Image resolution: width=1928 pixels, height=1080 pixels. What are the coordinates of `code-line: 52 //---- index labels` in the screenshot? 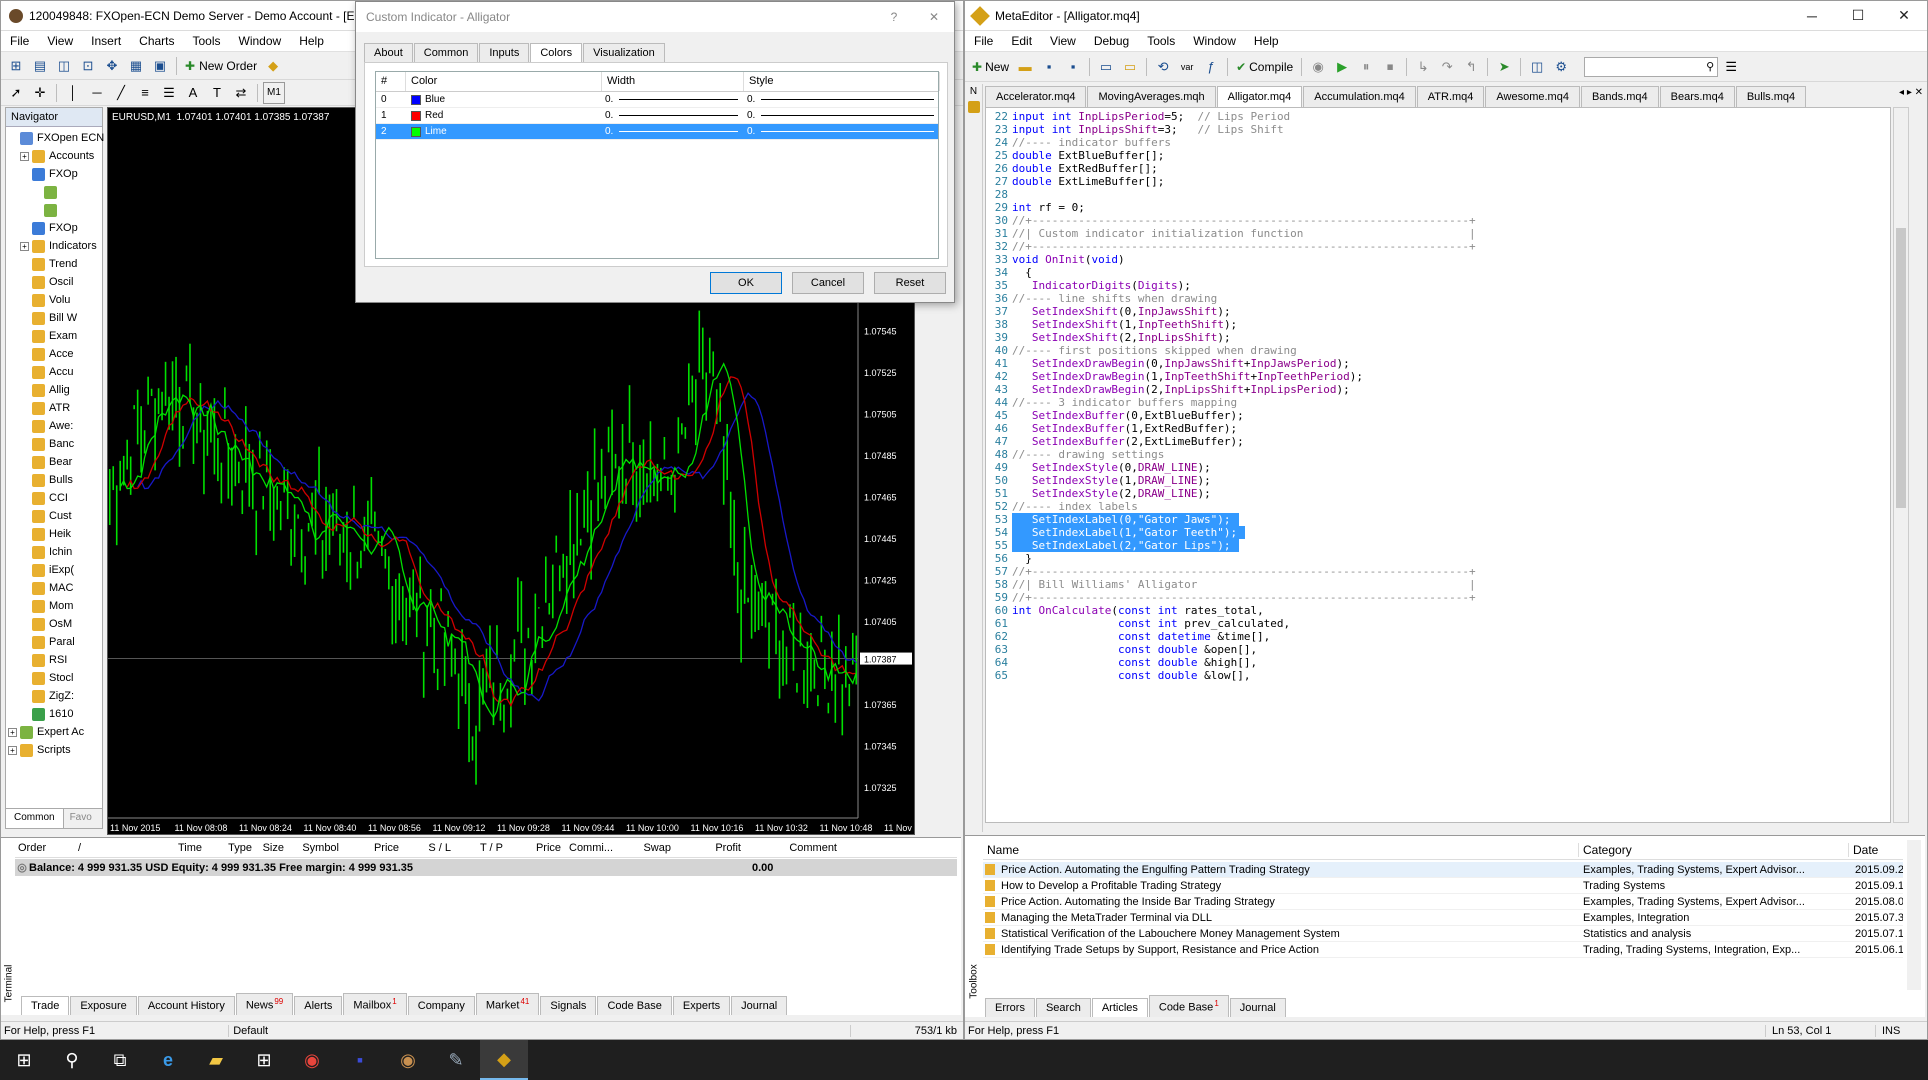 It's located at (1438, 506).